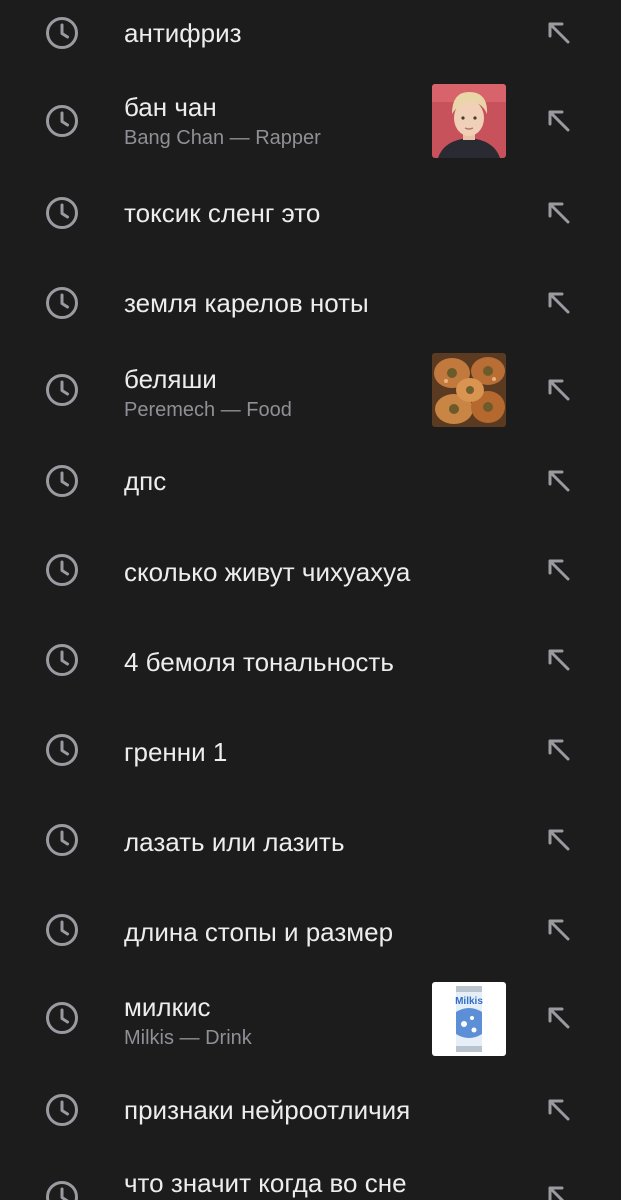 The image size is (621, 1200). Describe the element at coordinates (234, 842) in the screenshot. I see `history-item-title: лазать или лазить` at that location.